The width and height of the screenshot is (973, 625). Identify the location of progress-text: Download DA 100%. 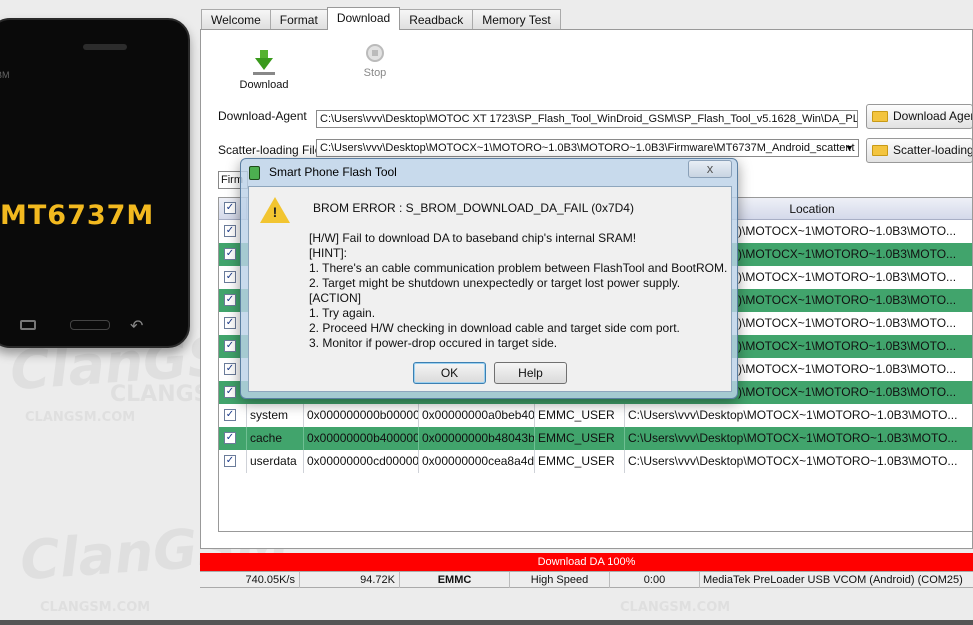
(586, 562).